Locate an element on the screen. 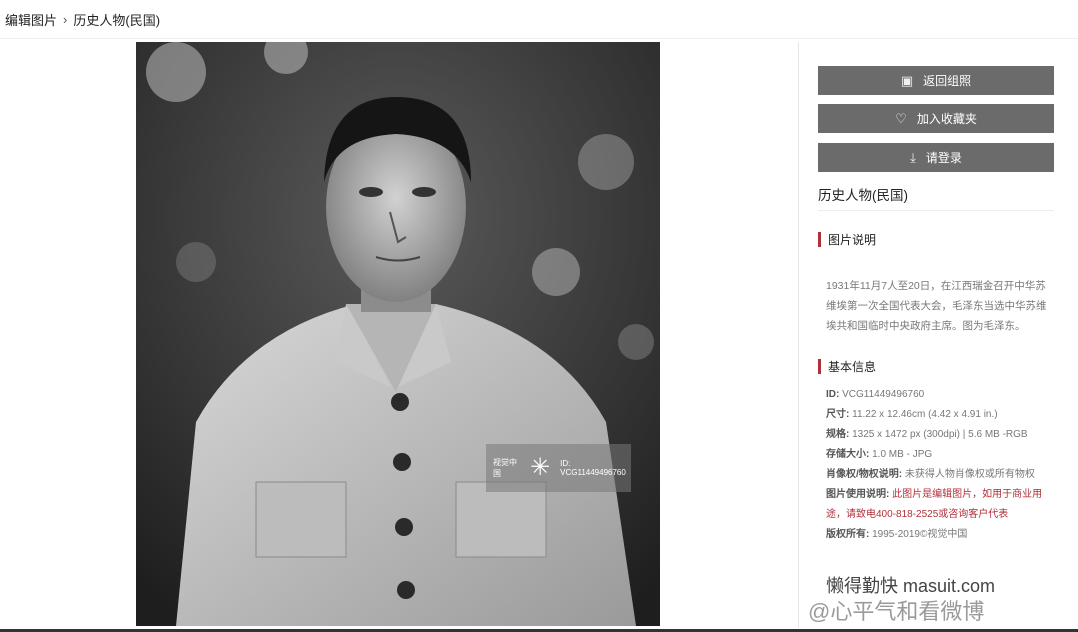 The width and height of the screenshot is (1078, 632). info-row-size: 尺寸: 11.22 x 12.46cm (4.42 x 4.91 in.) is located at coordinates (940, 415).